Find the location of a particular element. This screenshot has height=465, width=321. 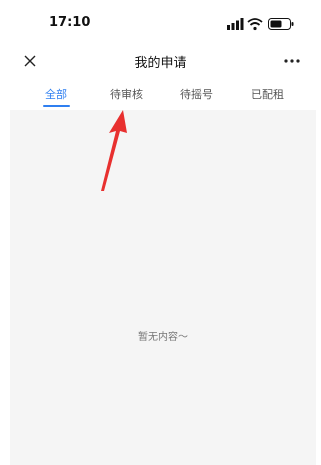

status-icons is located at coordinates (263, 23).